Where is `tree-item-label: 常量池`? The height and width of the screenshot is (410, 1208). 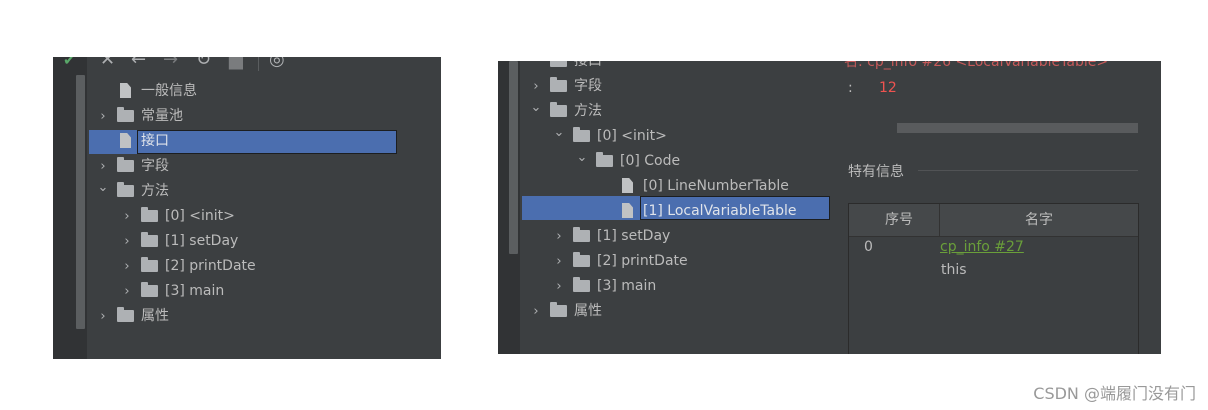
tree-item-label: 常量池 is located at coordinates (162, 116).